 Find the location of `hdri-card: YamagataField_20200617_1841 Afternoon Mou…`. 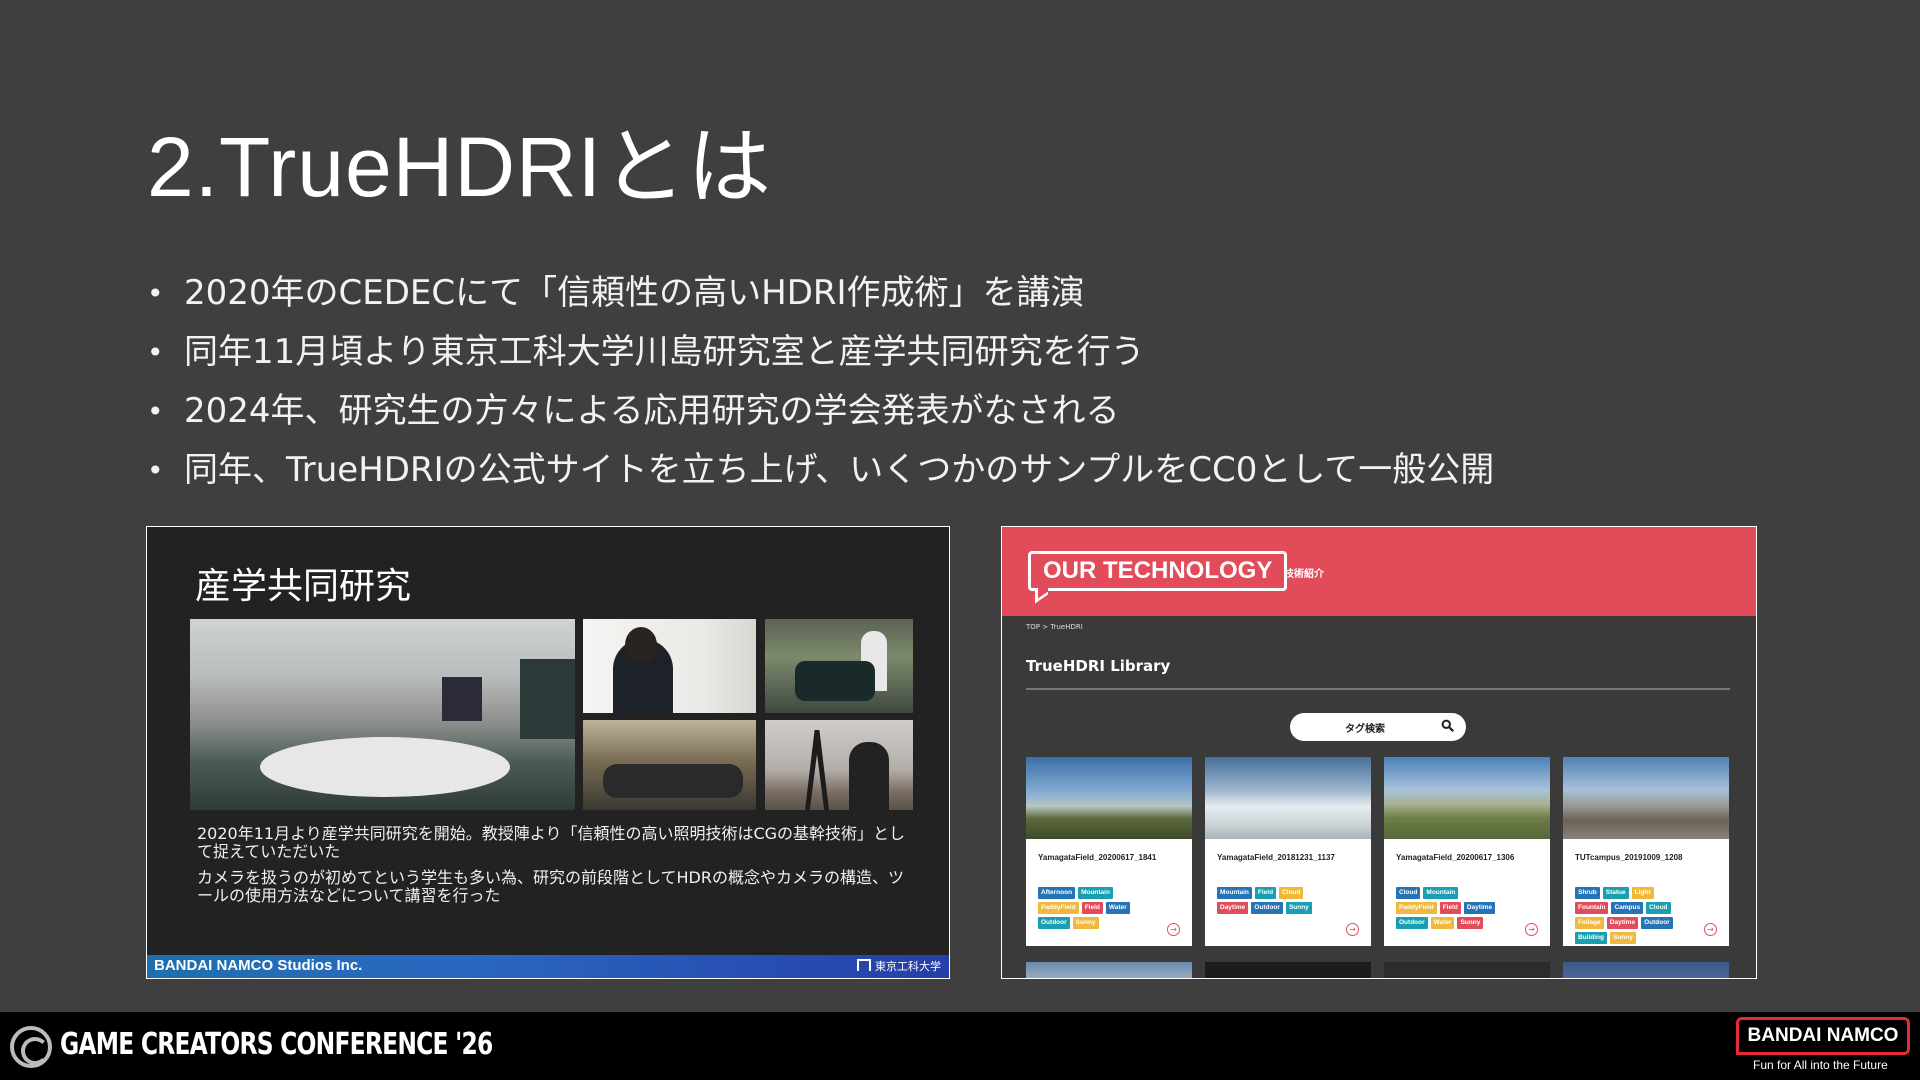

hdri-card: YamagataField_20200617_1841 Afternoon Mou… is located at coordinates (1109, 851).